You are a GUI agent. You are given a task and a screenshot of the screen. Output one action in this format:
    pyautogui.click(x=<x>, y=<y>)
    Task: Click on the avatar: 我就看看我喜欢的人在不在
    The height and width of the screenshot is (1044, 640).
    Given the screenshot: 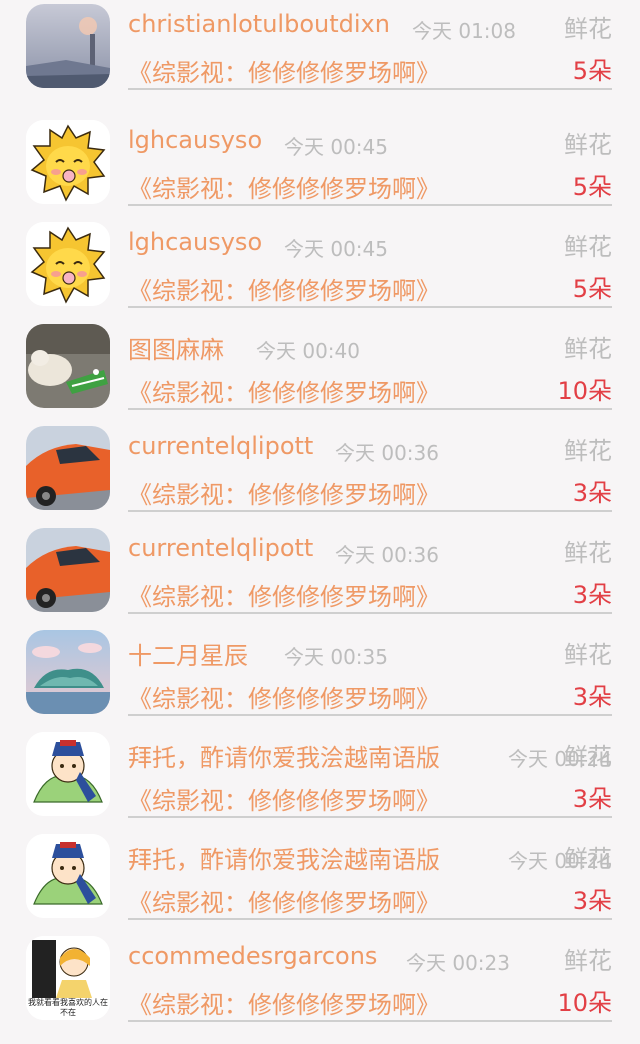 What is the action you would take?
    pyautogui.click(x=68, y=978)
    